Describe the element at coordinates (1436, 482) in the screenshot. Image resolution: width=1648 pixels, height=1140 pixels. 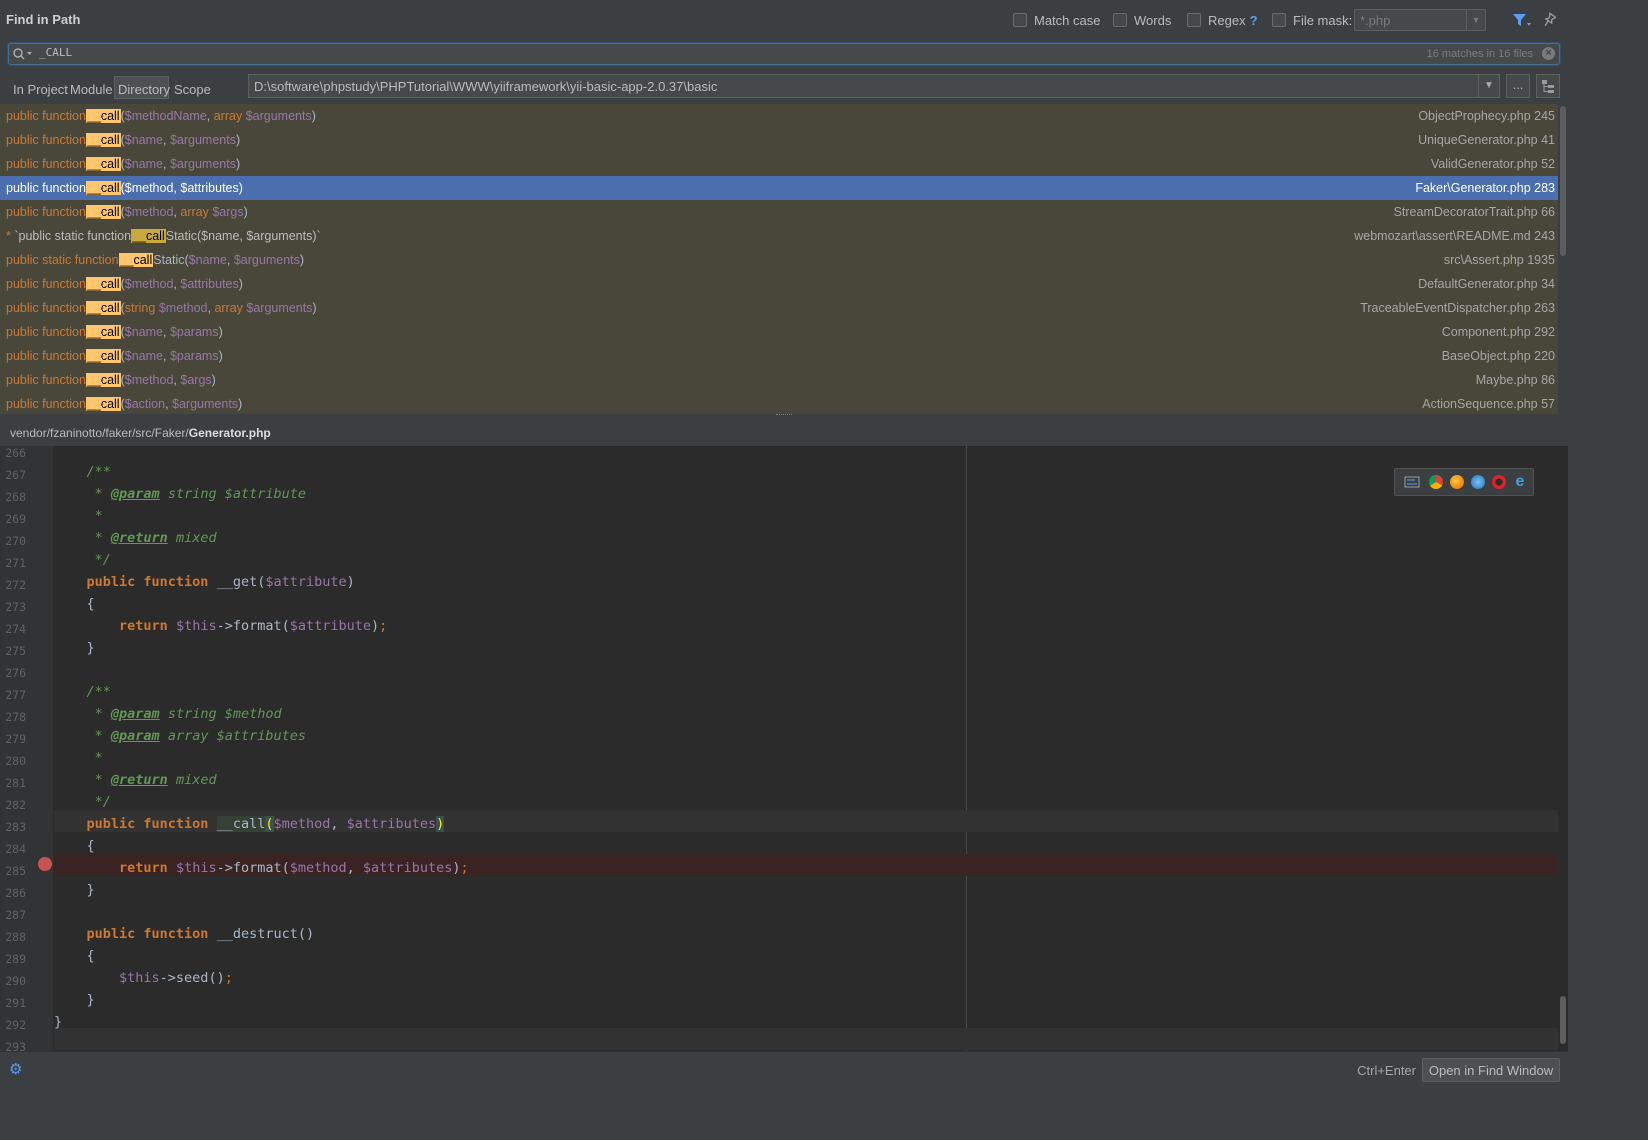
I see `chrome-icon` at that location.